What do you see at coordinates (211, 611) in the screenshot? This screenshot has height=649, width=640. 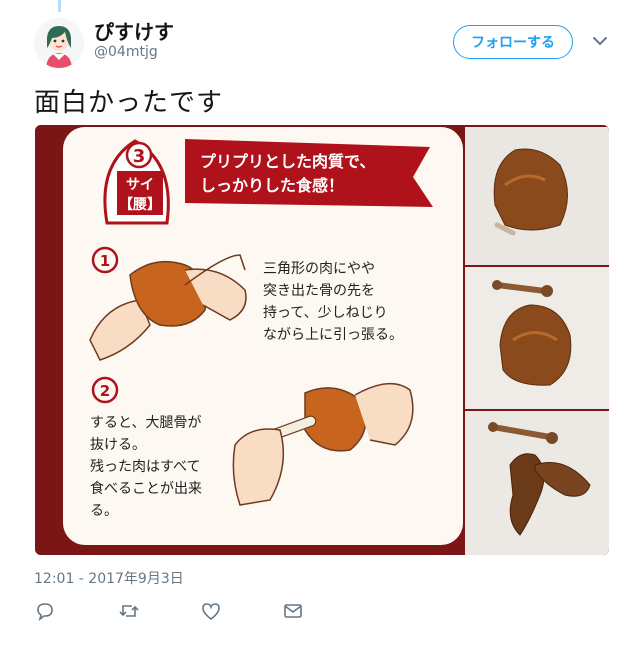 I see `heart-icon` at bounding box center [211, 611].